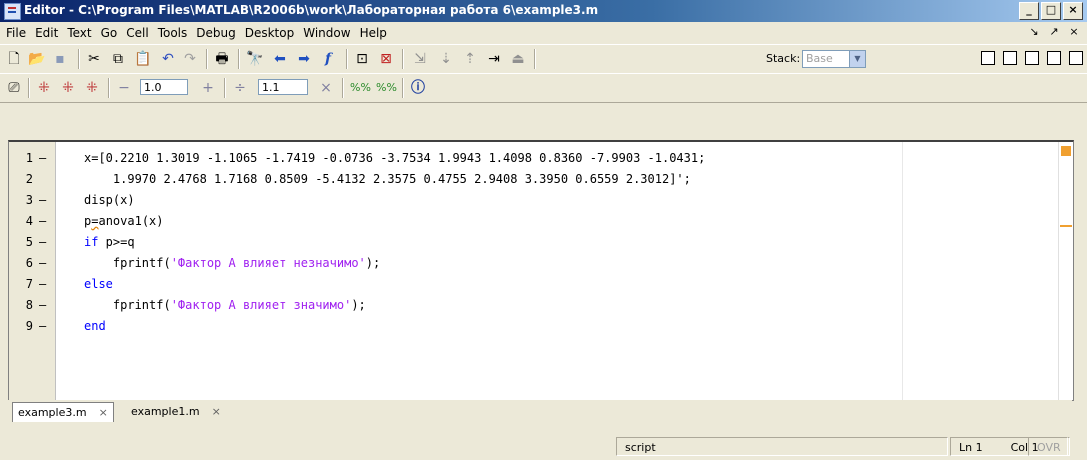  I want to click on menu-tools: Tools, so click(173, 33).